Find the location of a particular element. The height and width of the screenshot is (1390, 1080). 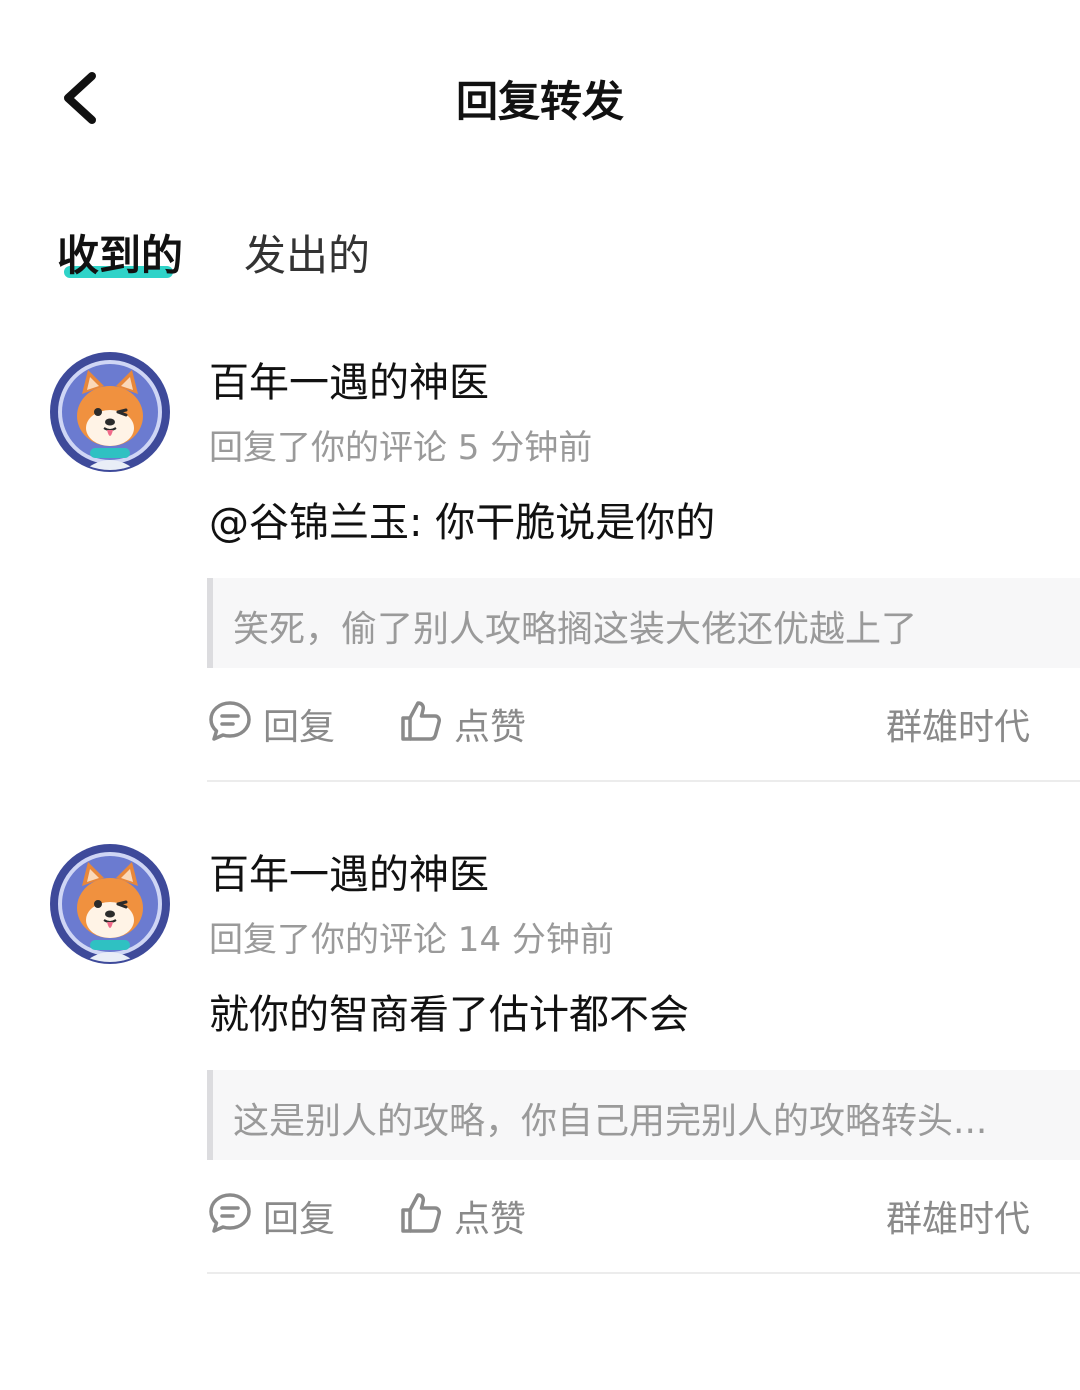

reply-meta: 回复了你的评论 14 分钟前 is located at coordinates (411, 940).